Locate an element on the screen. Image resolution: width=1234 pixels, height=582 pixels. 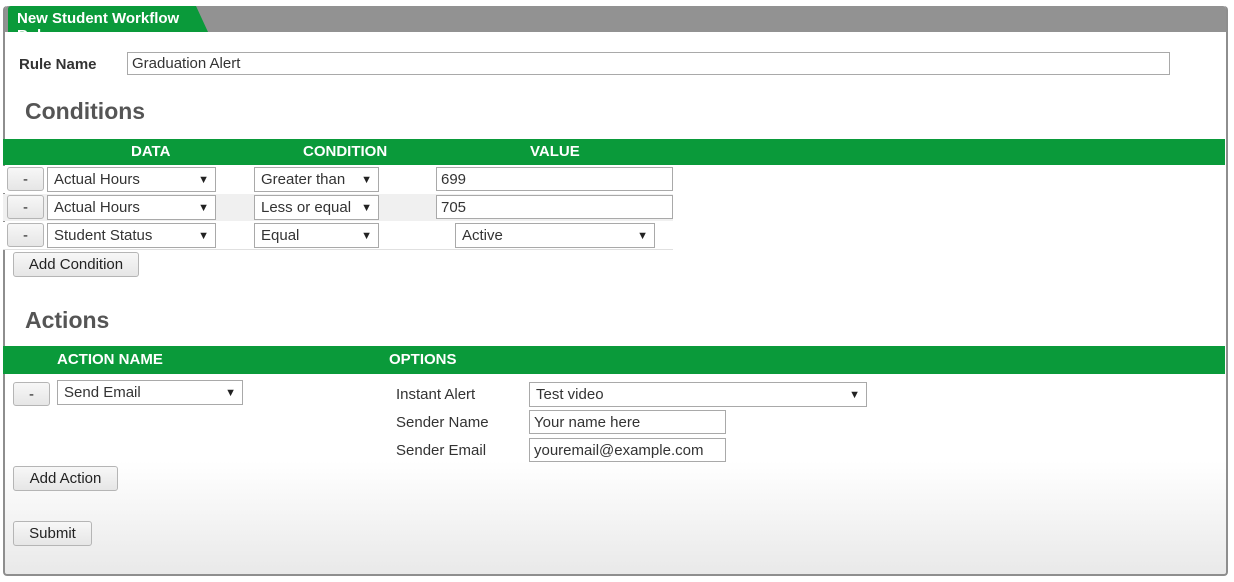
col-header-action-name: ACTION NAME is located at coordinates (110, 359).